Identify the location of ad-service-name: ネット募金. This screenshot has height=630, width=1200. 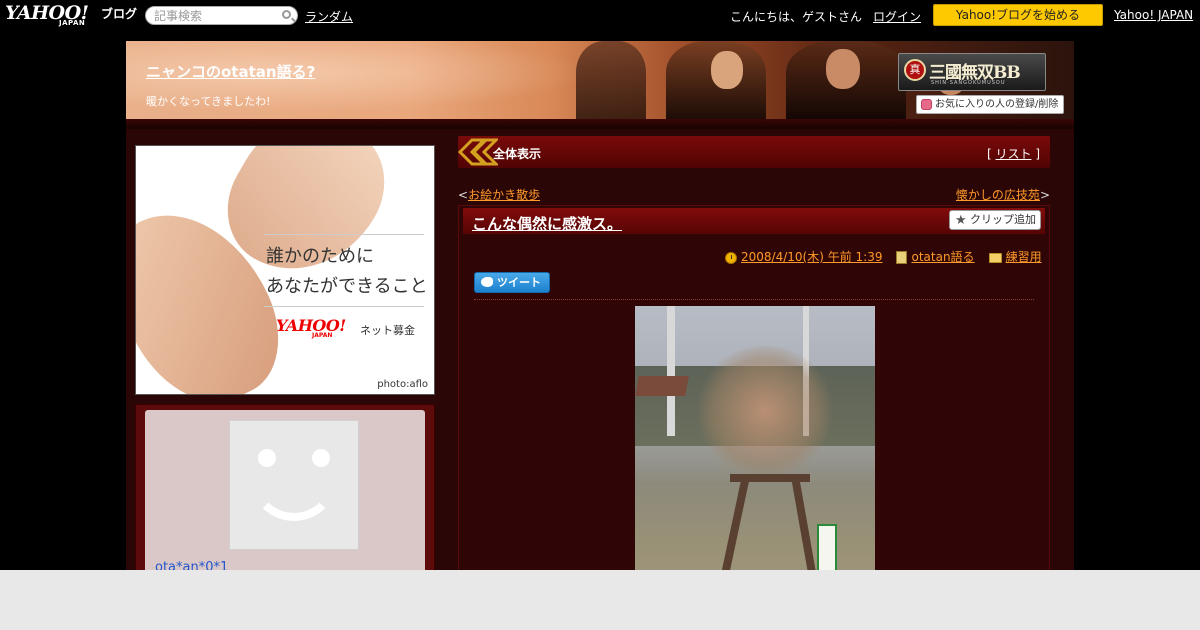
(387, 330).